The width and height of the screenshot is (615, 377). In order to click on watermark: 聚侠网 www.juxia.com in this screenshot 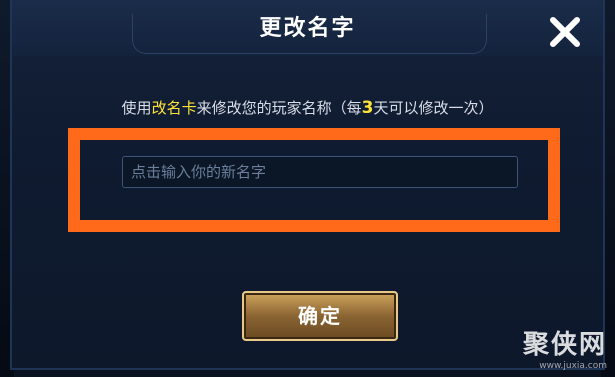, I will do `click(565, 347)`.